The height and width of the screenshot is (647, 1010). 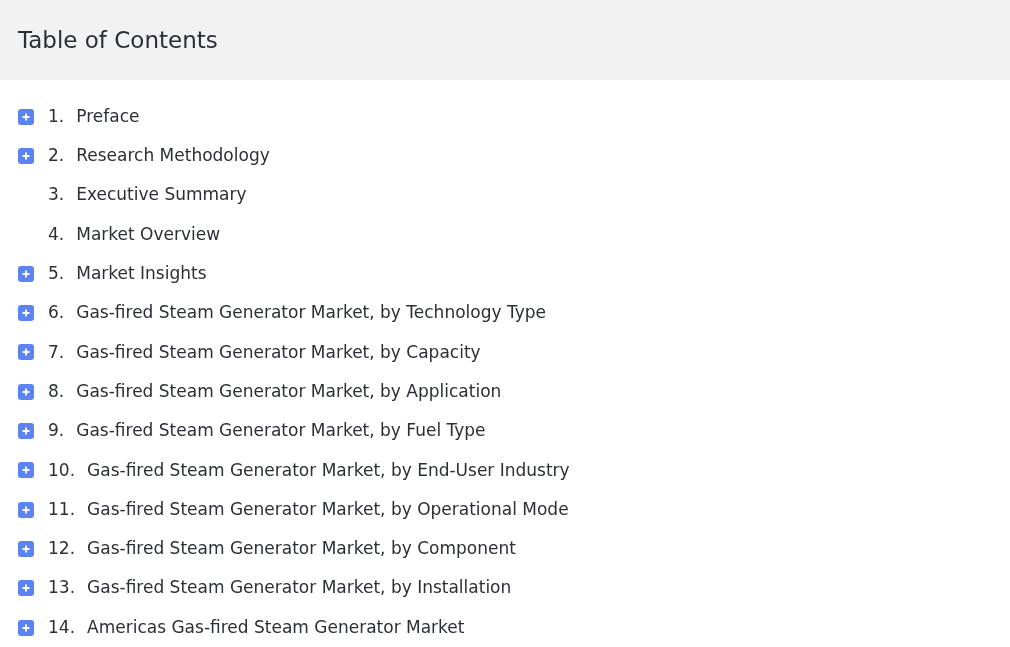 What do you see at coordinates (161, 195) in the screenshot?
I see `toc-link: Executive Summary` at bounding box center [161, 195].